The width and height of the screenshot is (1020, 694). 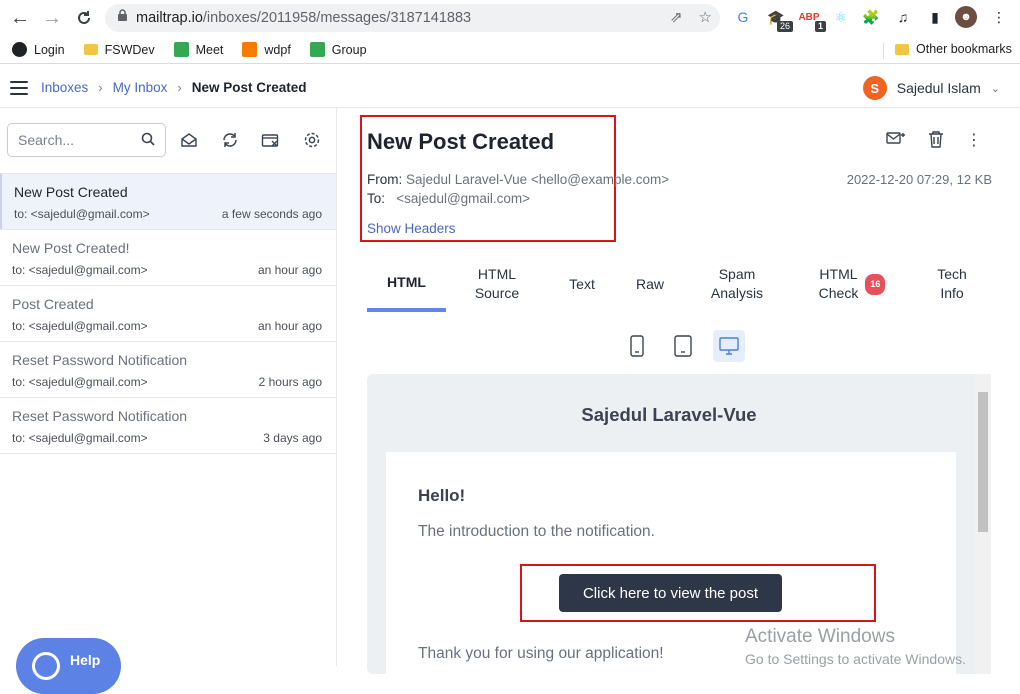 What do you see at coordinates (100, 416) in the screenshot?
I see `message-subject: Reset Password Notification` at bounding box center [100, 416].